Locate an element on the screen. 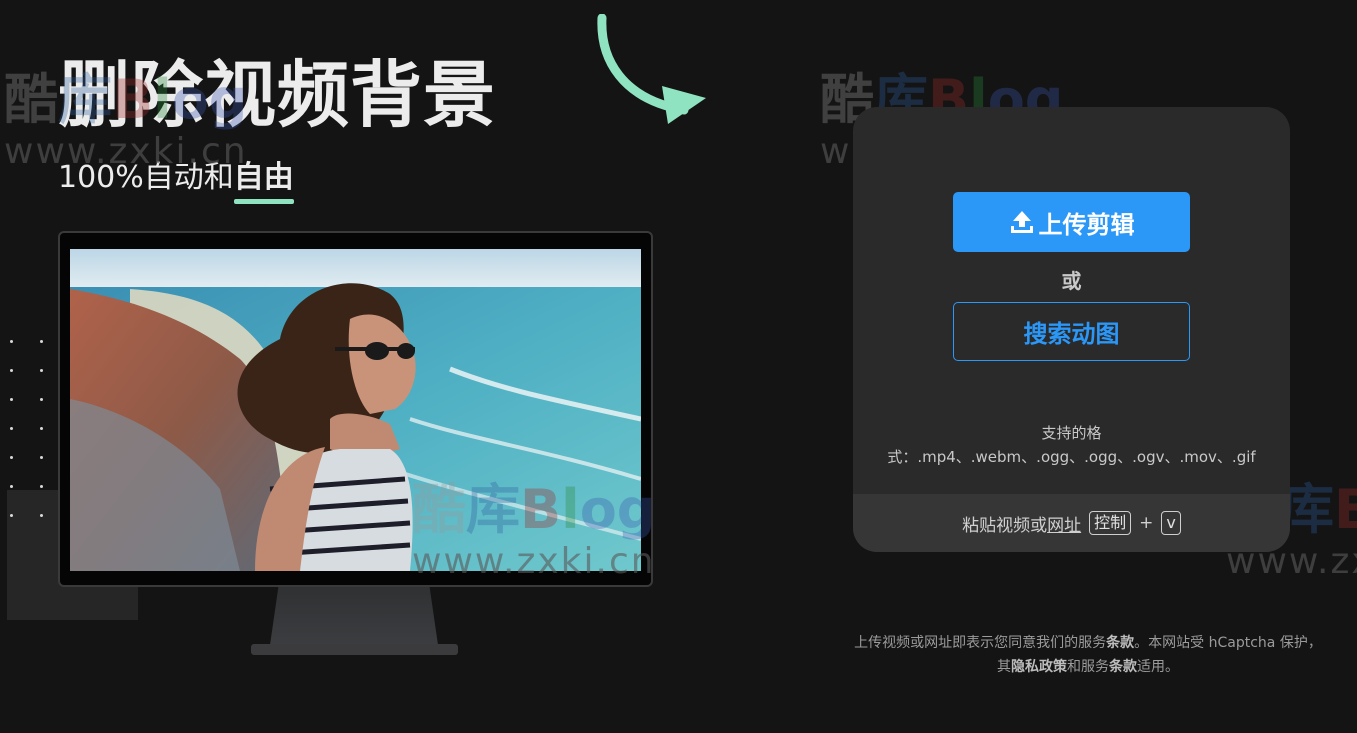 The height and width of the screenshot is (733, 1357). paste-hint: 粘贴视频或网址 控制 + v is located at coordinates (1071, 523).